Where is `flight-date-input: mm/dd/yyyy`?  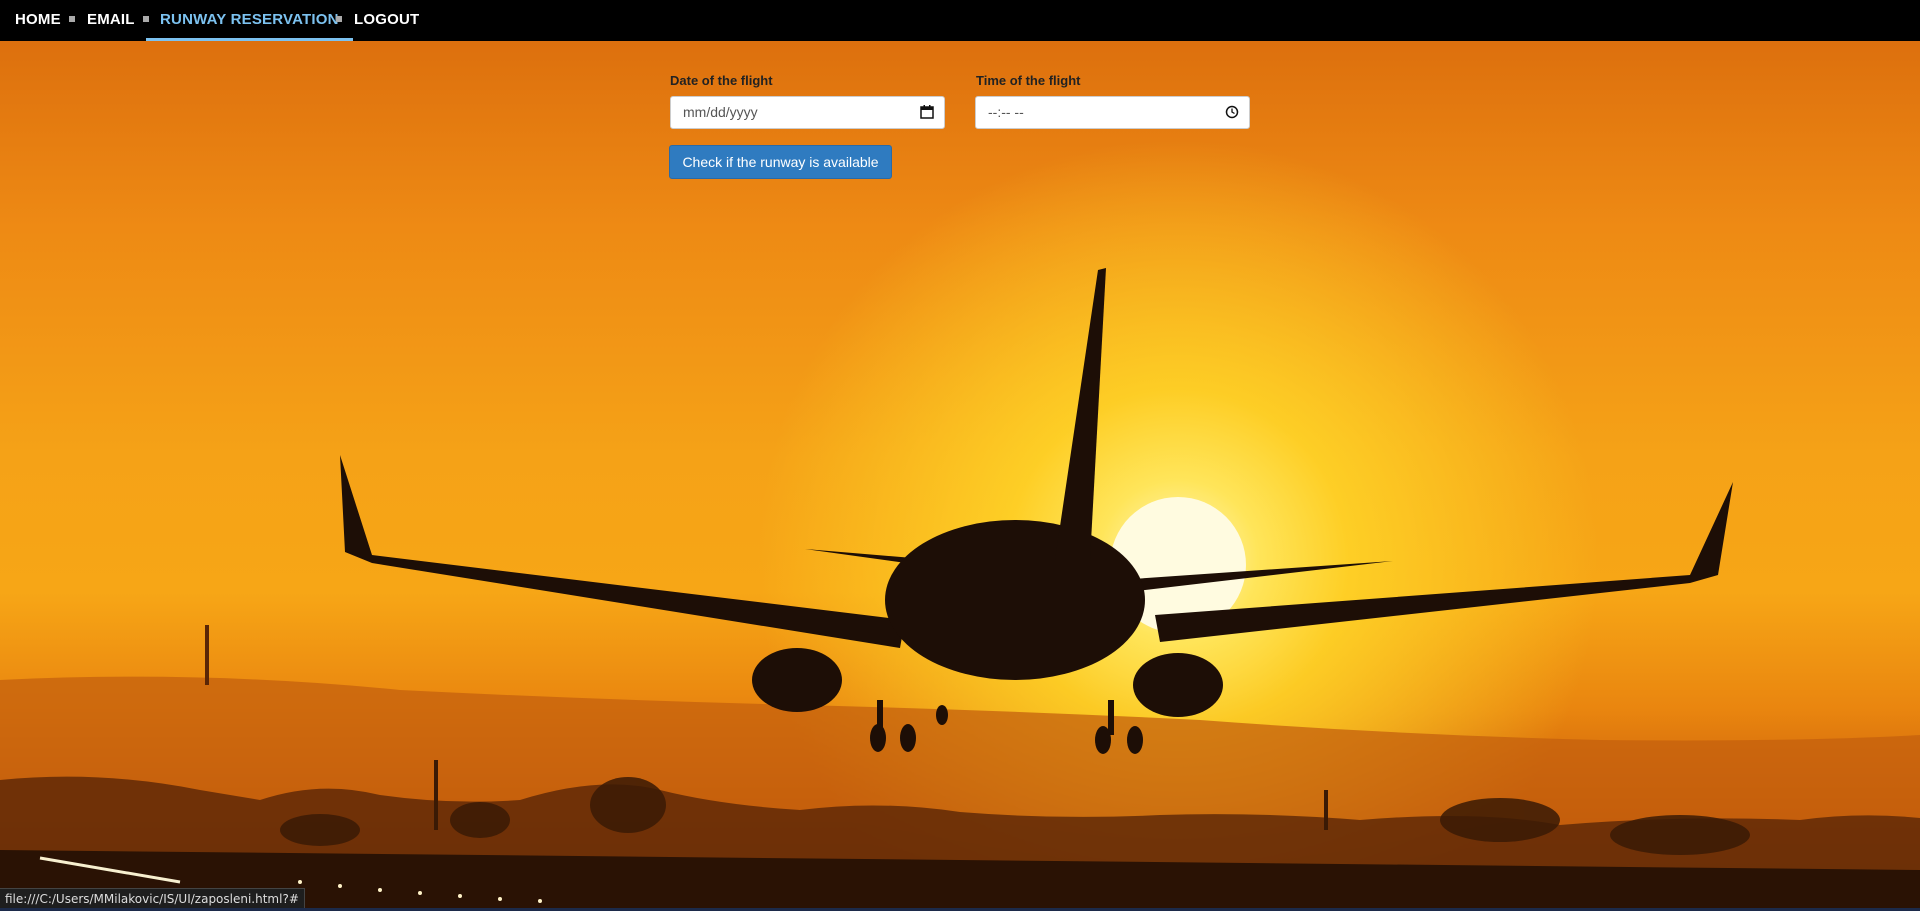
flight-date-input: mm/dd/yyyy is located at coordinates (807, 112).